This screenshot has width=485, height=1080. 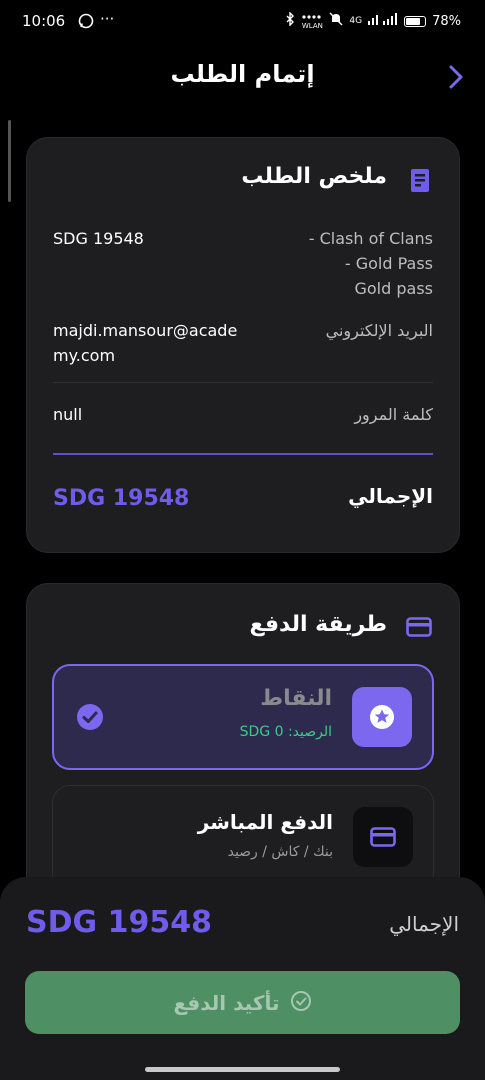 I want to click on points-title: النقاط, so click(x=296, y=698).